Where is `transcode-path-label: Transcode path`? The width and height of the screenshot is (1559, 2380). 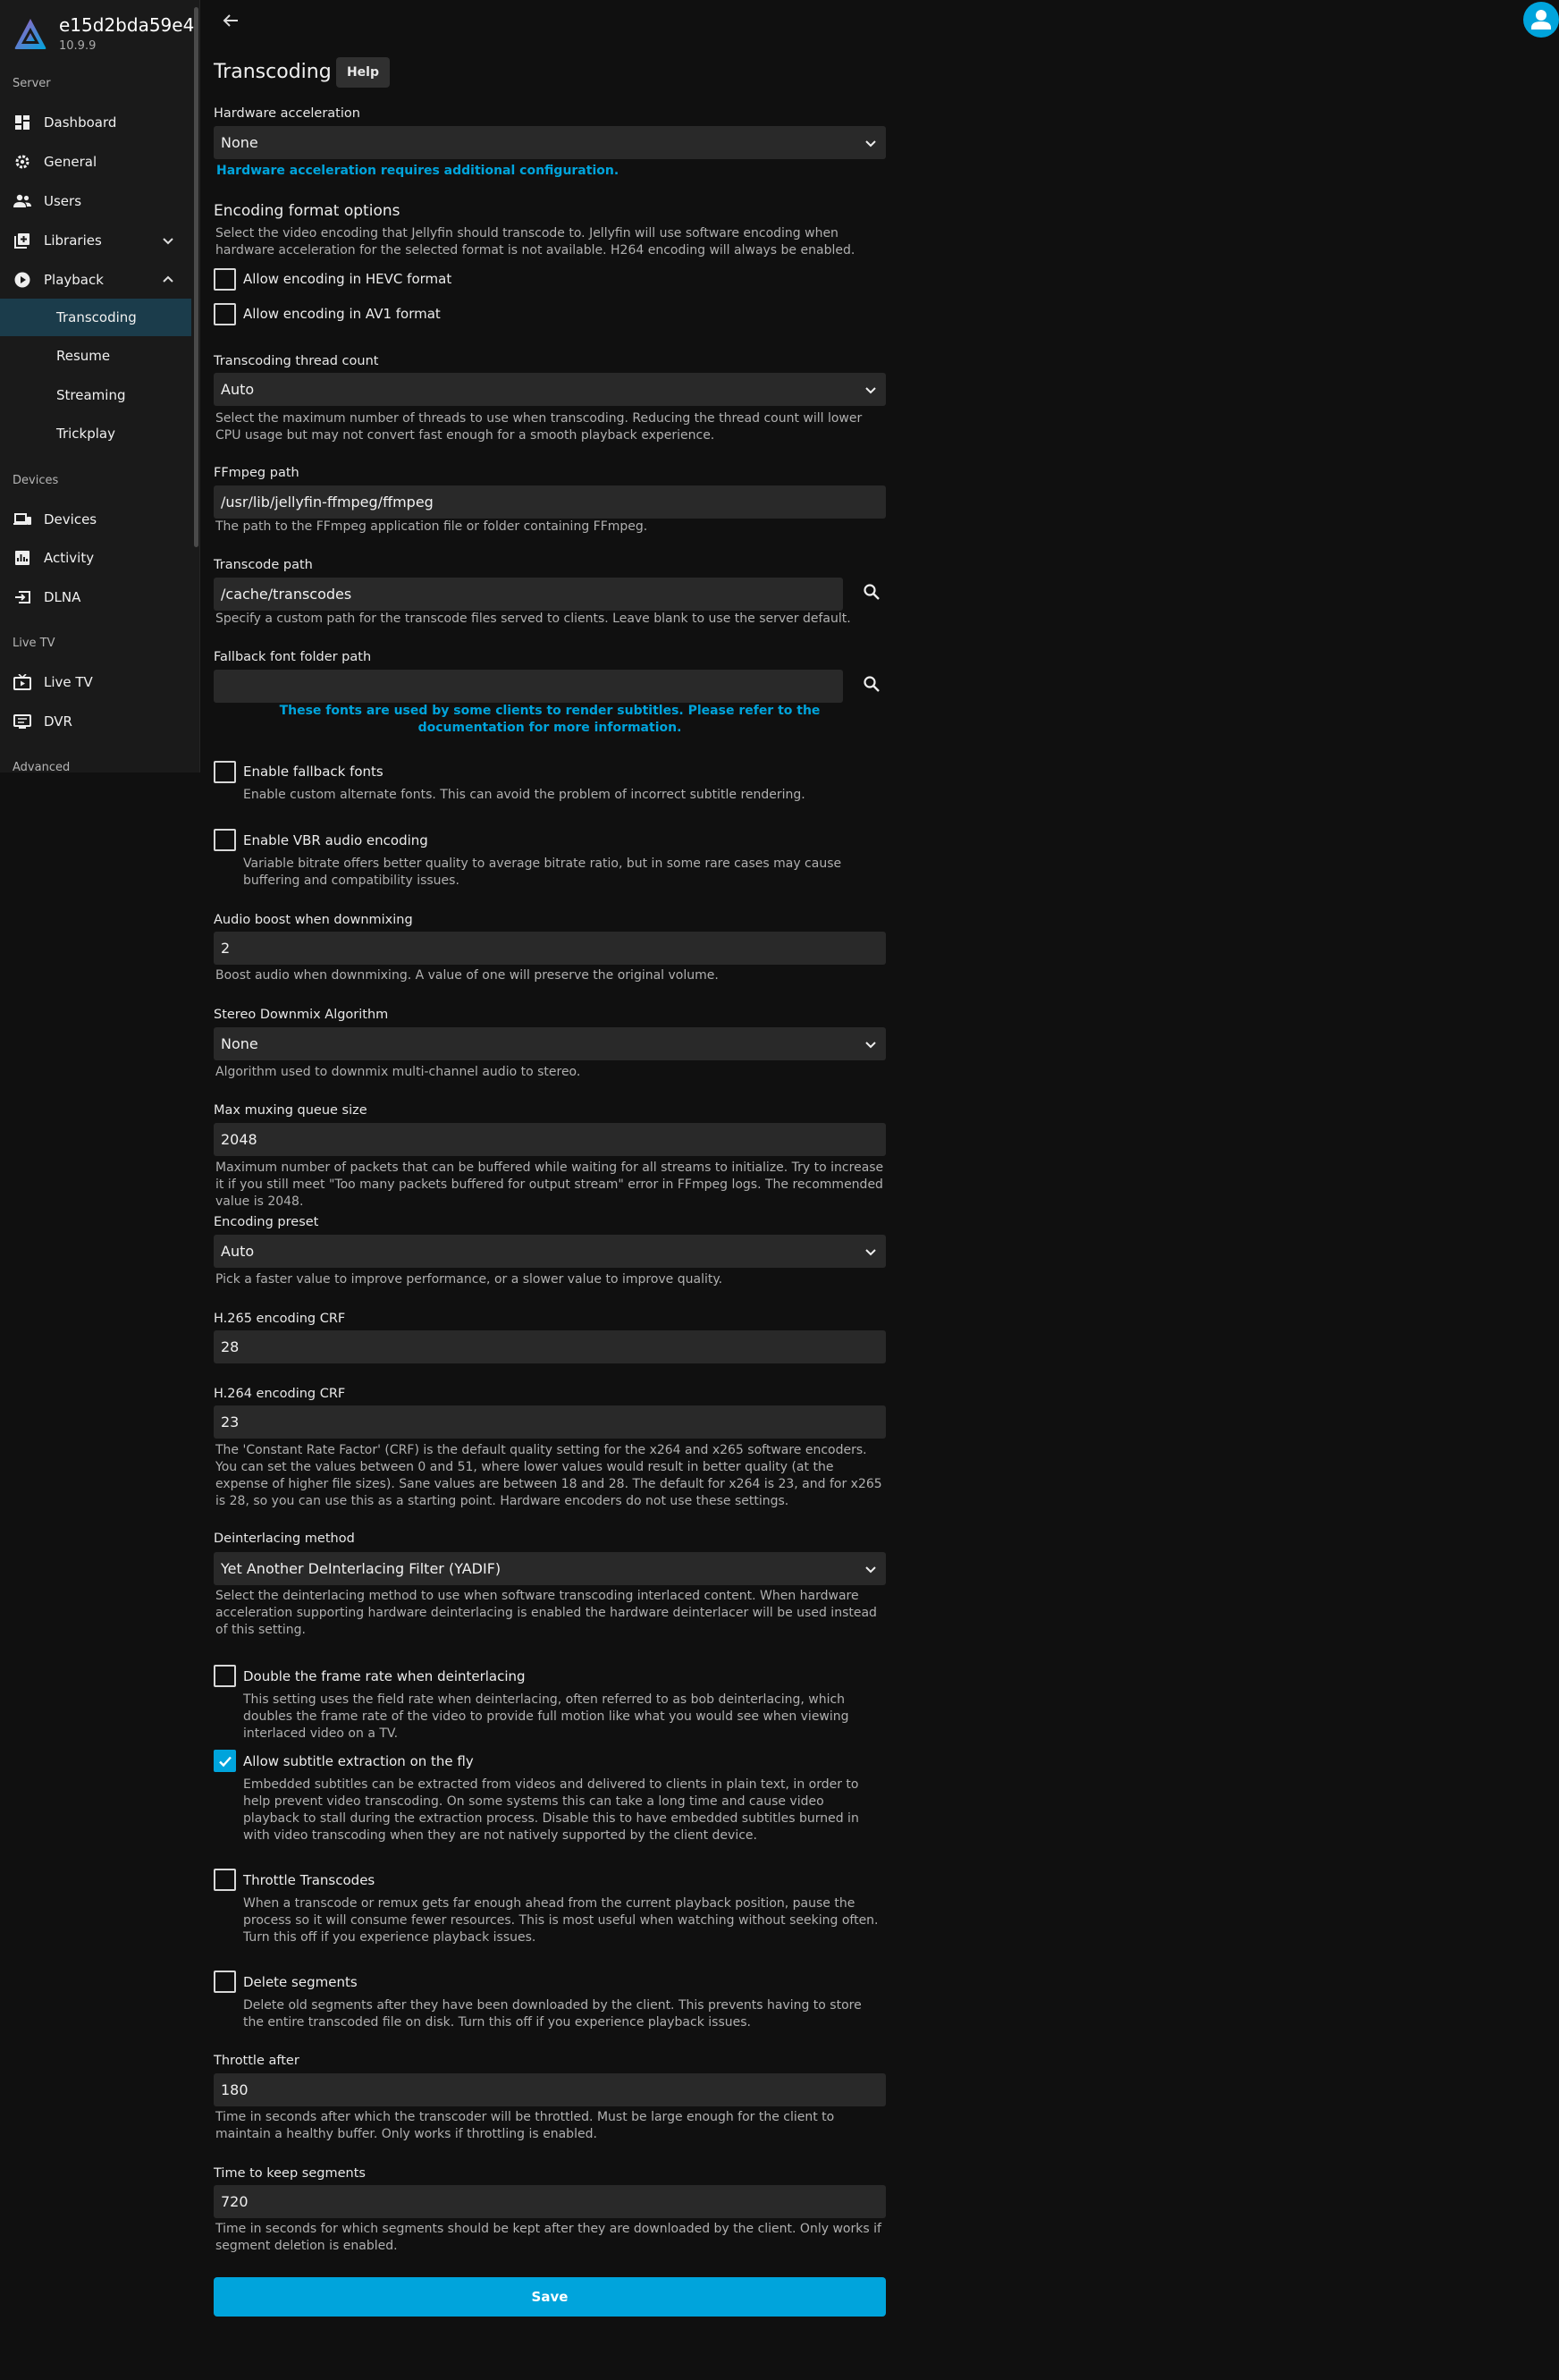 transcode-path-label: Transcode path is located at coordinates (263, 565).